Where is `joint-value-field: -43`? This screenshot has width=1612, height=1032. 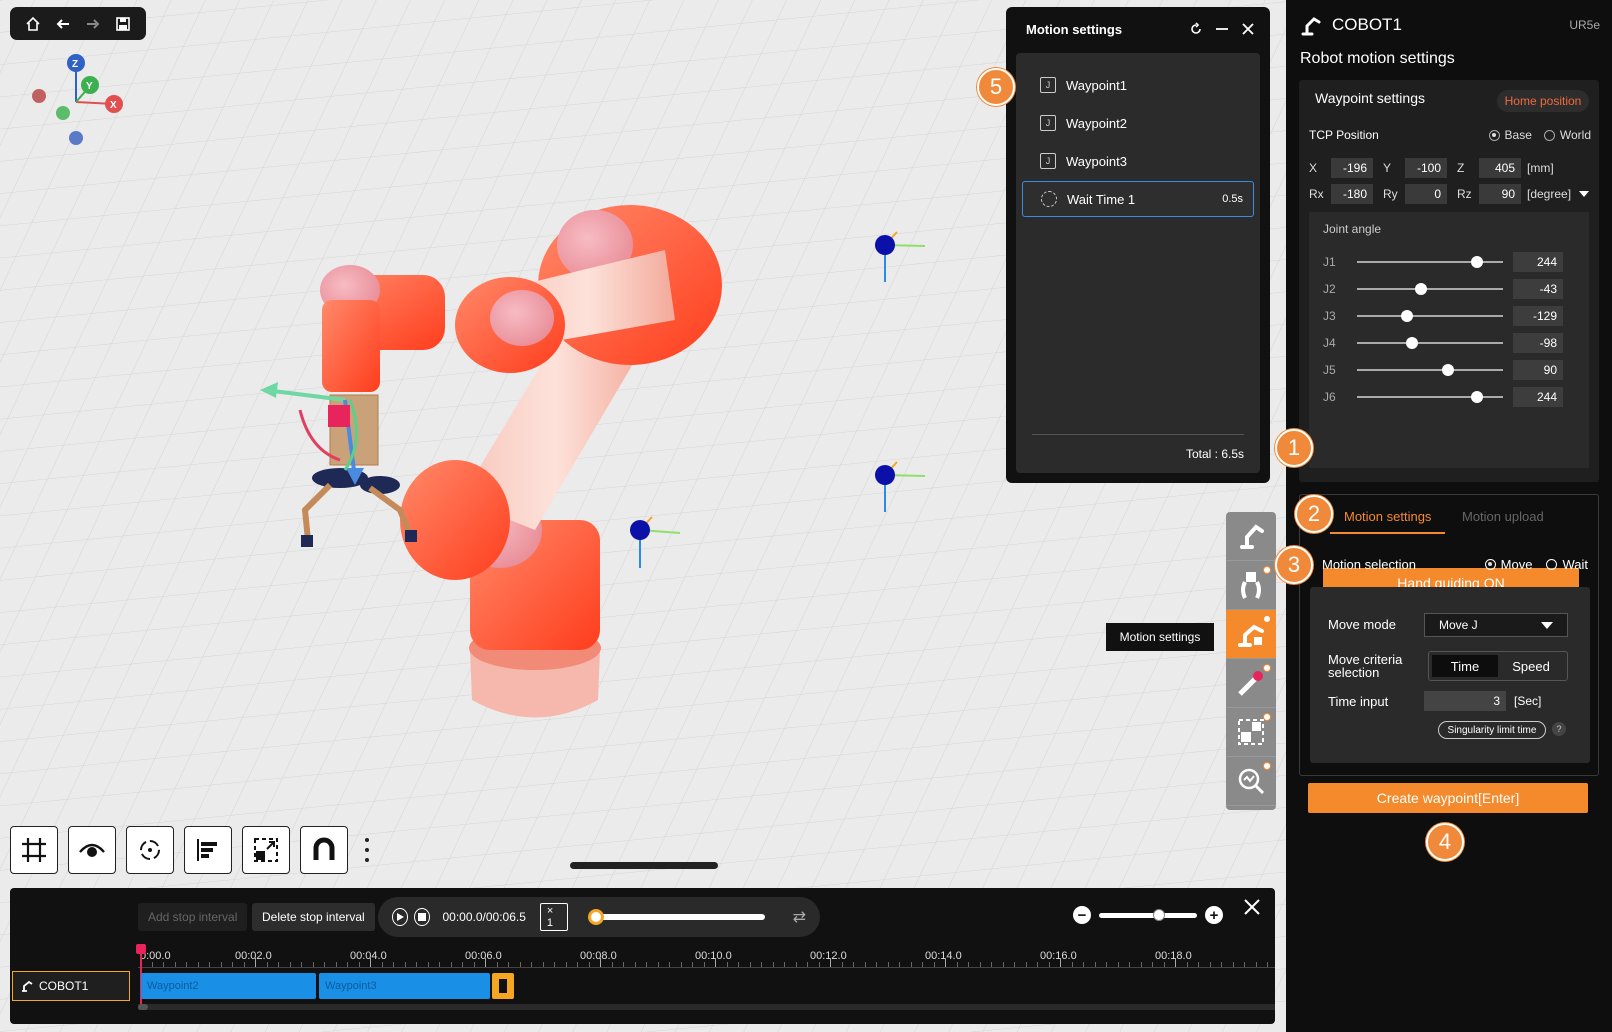
joint-value-field: -43 is located at coordinates (1538, 289).